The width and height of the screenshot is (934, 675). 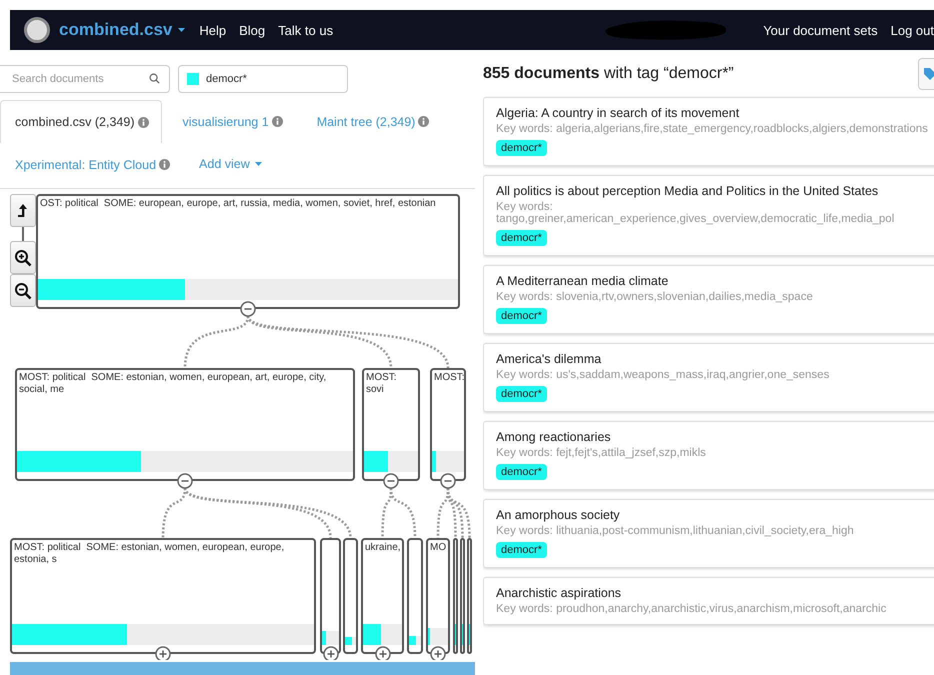 I want to click on document-card: A Mediterranean media climate Key words: slovenia,rtv,owners,slovenian,dailies,media_space democr*, so click(x=708, y=299).